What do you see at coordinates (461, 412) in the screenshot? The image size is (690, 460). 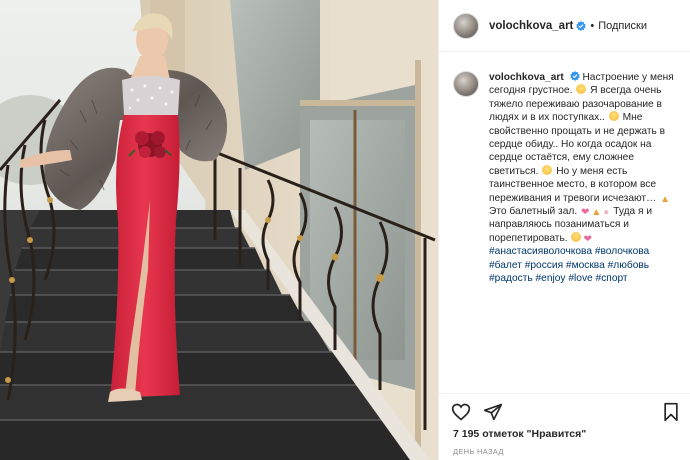 I see `heart-icon` at bounding box center [461, 412].